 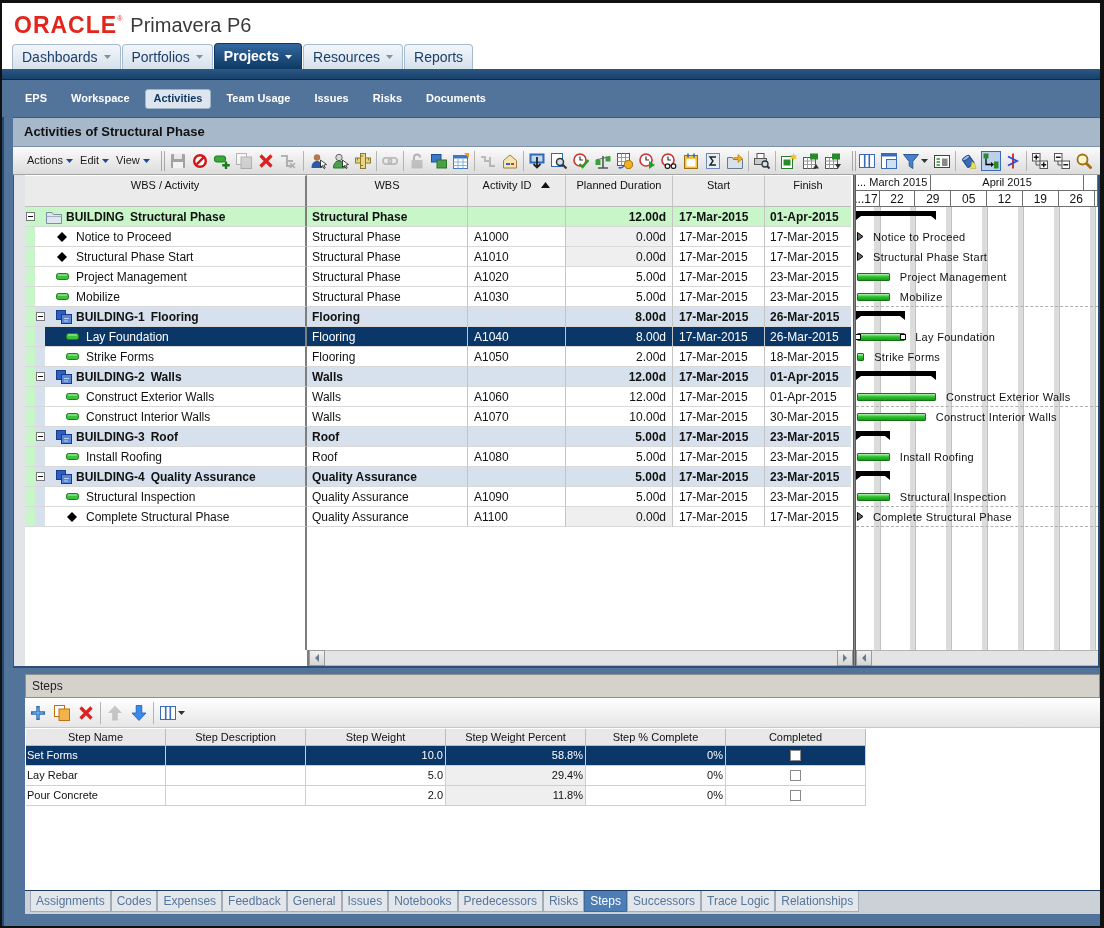 I want to click on nav-tab: Resources, so click(x=353, y=56).